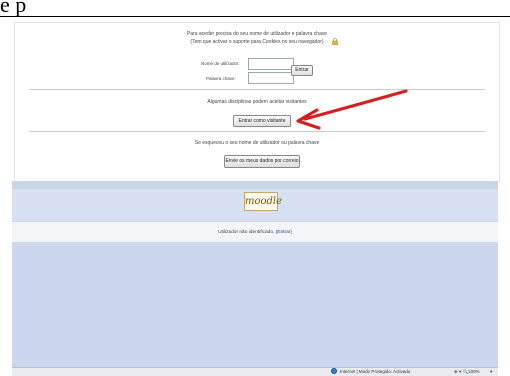  I want to click on page-band, so click(255, 185).